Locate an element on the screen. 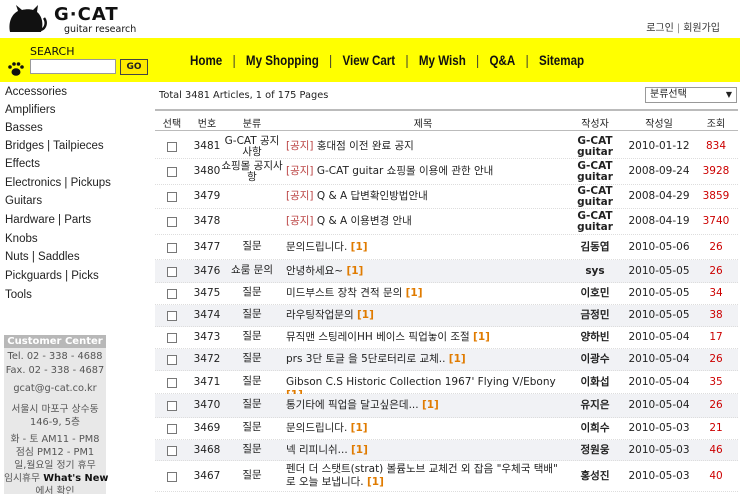 Image resolution: width=740 pixels, height=494 pixels. nav-view-cart: View Cart is located at coordinates (368, 60).